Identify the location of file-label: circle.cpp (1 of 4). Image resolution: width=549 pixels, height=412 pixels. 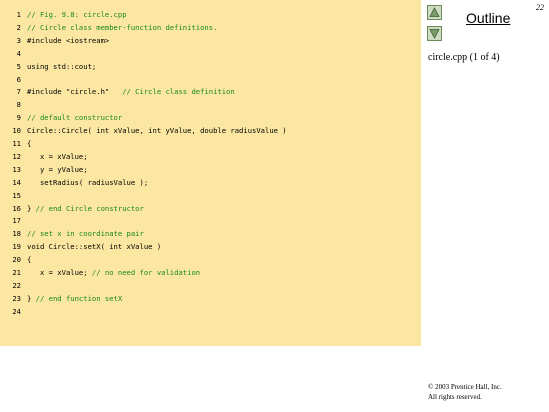
(464, 57).